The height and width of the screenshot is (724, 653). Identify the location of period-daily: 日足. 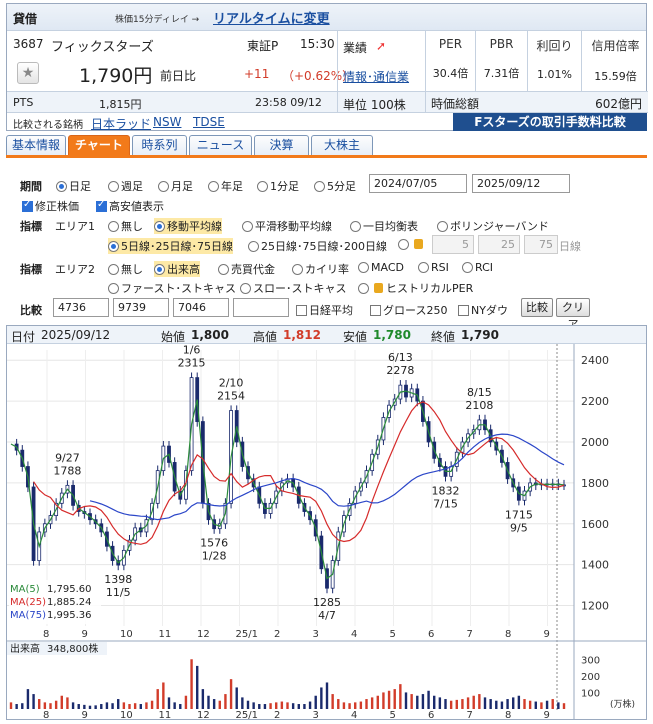
(73, 186).